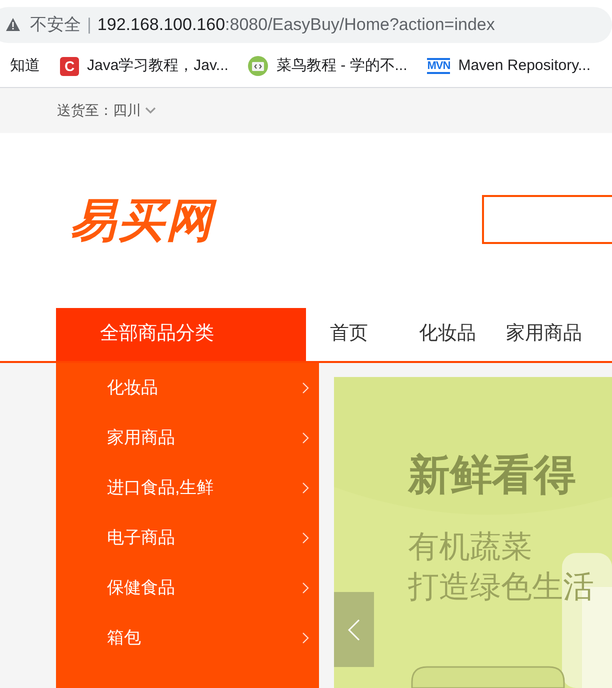  Describe the element at coordinates (544, 334) in the screenshot. I see `nav-link: 家用商品` at that location.